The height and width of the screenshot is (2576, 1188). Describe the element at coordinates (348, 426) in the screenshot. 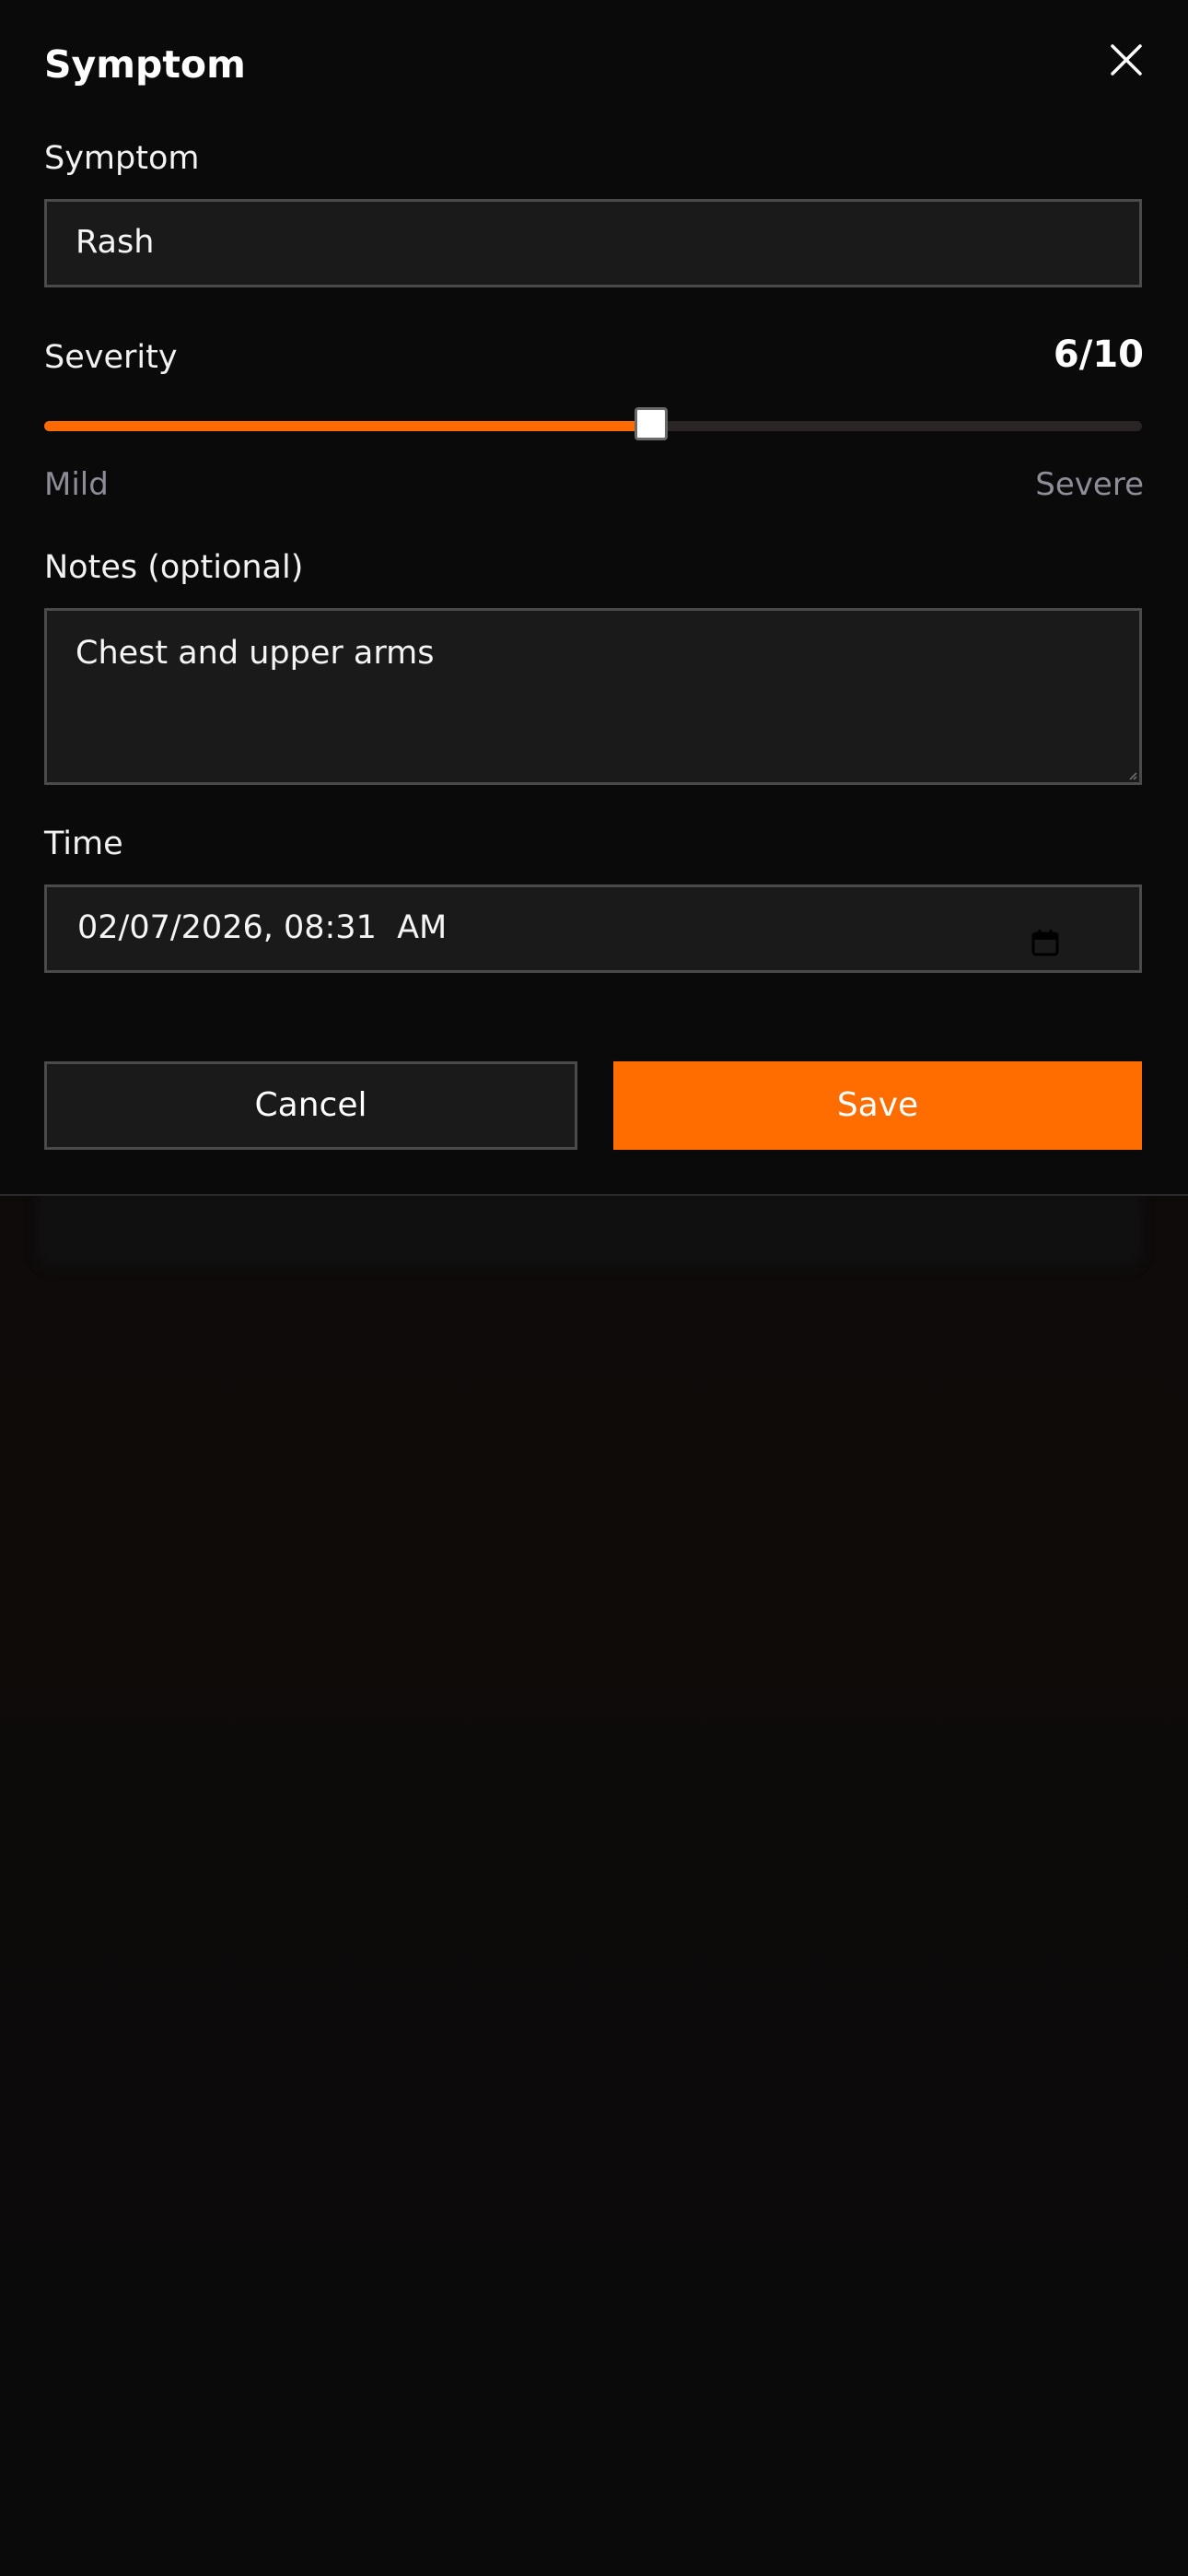

I see `severity-slider-fill` at that location.